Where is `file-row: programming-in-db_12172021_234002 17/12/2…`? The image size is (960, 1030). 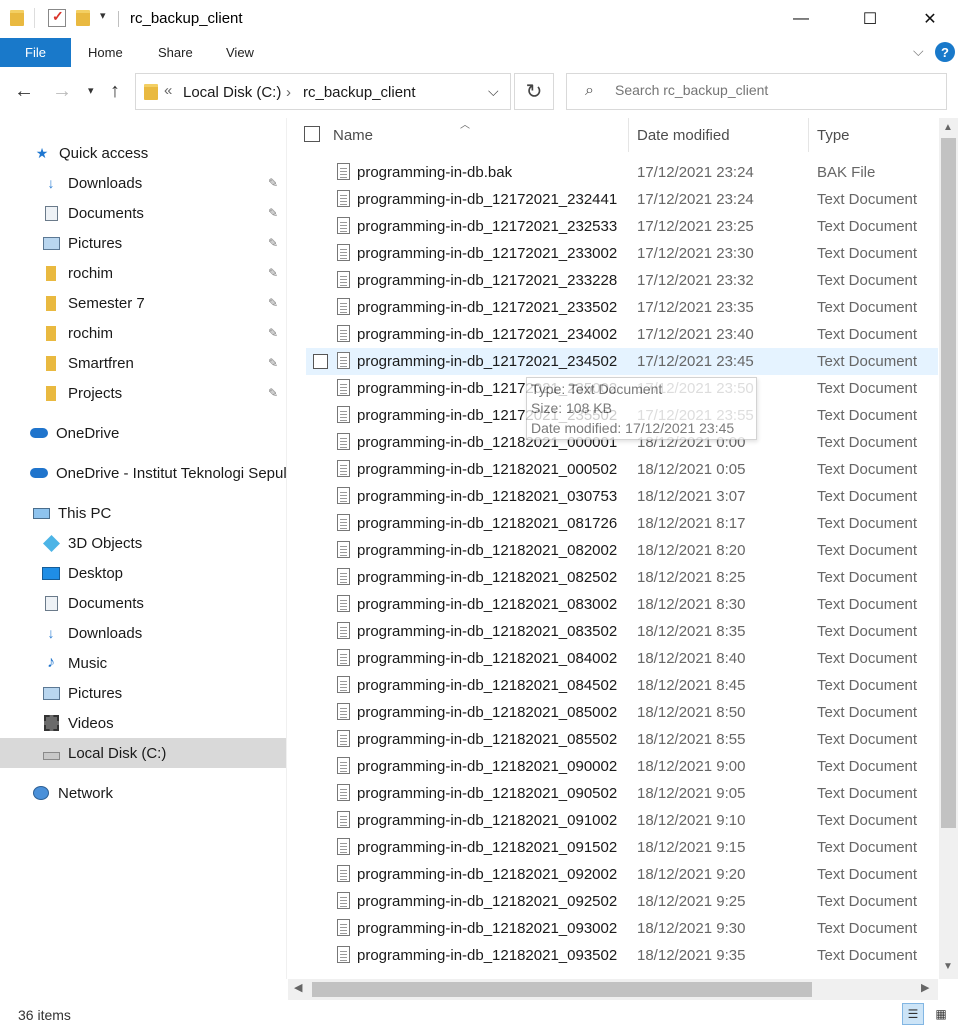 file-row: programming-in-db_12172021_234002 17/12/2… is located at coordinates (622, 334).